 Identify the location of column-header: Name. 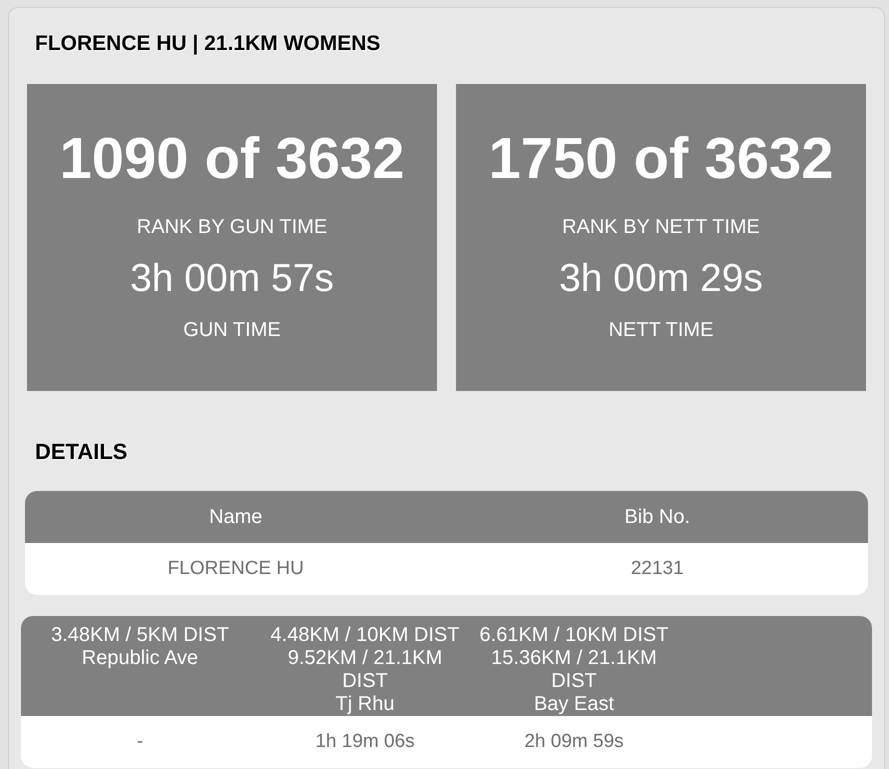
(235, 517).